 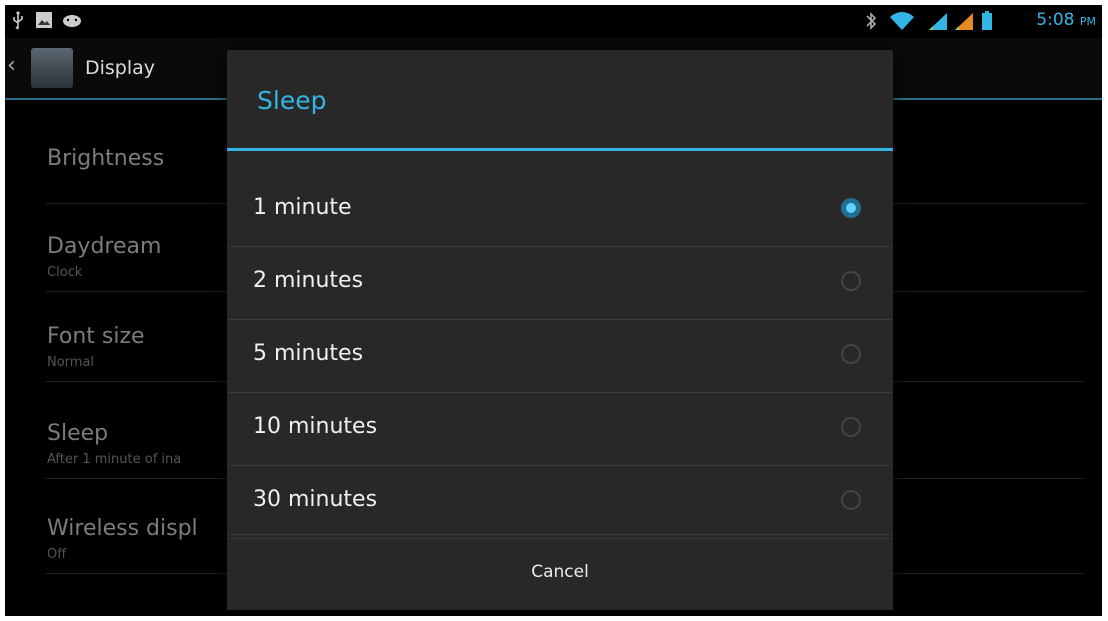 What do you see at coordinates (65, 272) in the screenshot?
I see `setting-summary: Clock` at bounding box center [65, 272].